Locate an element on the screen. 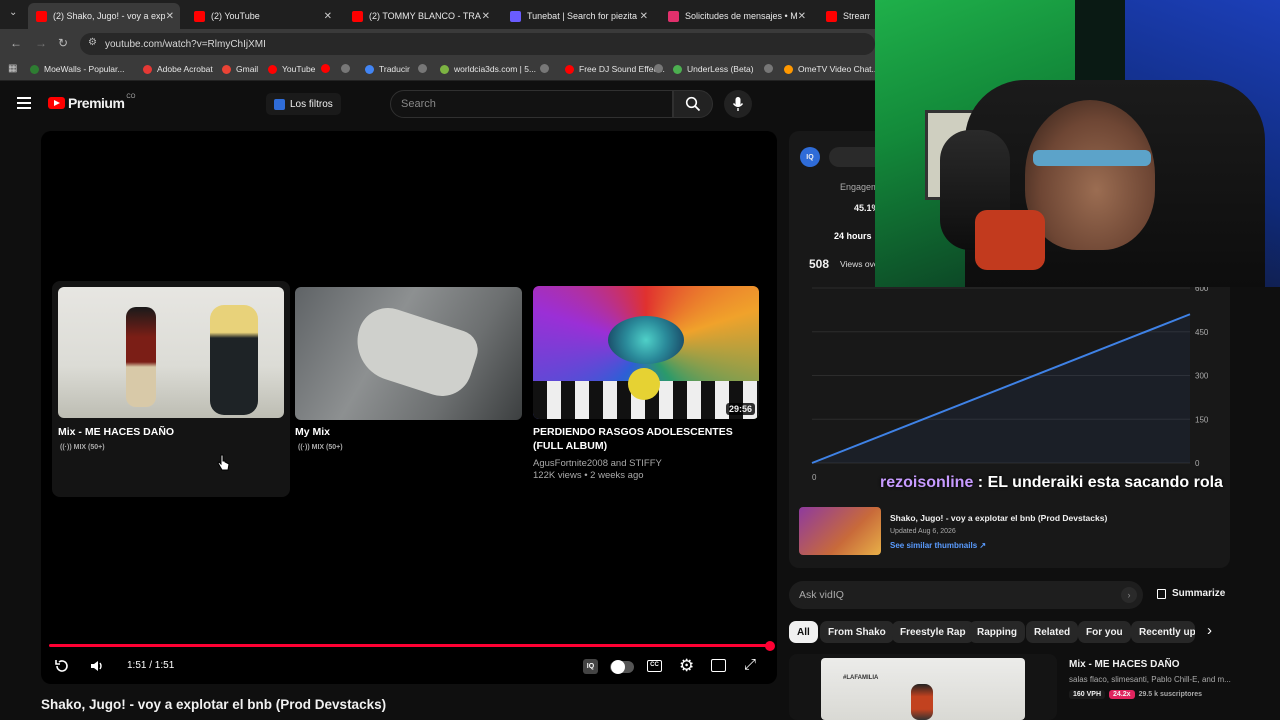 The height and width of the screenshot is (720, 1280). fullscreen-icon: ⤢ is located at coordinates (750, 664).